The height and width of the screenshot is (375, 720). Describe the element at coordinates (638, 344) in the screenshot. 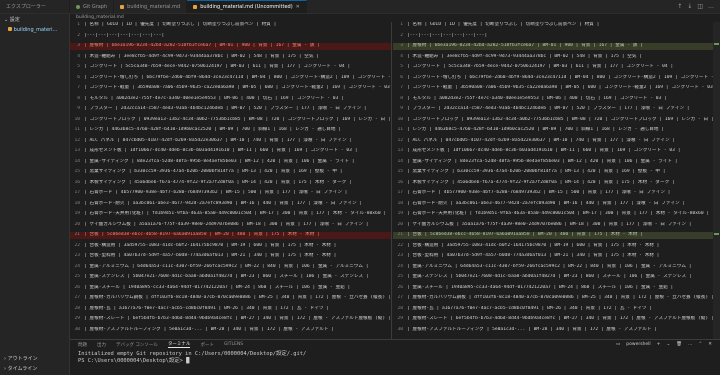

I see `terminal-name: powershell` at that location.